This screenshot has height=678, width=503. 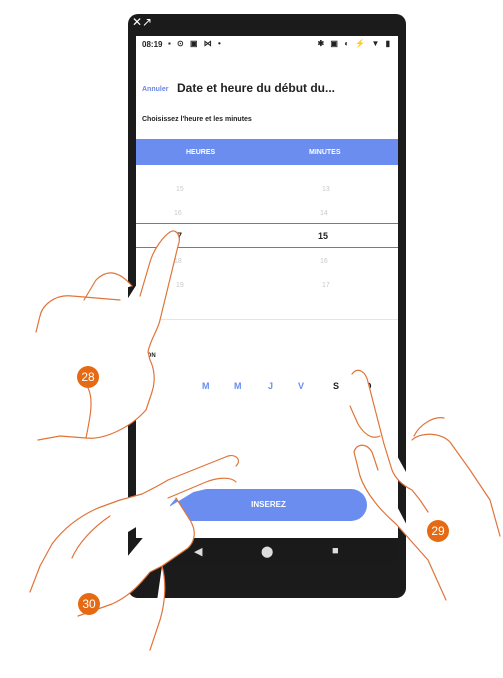 I want to click on hand-bottom-left-illustration, so click(x=134, y=553).